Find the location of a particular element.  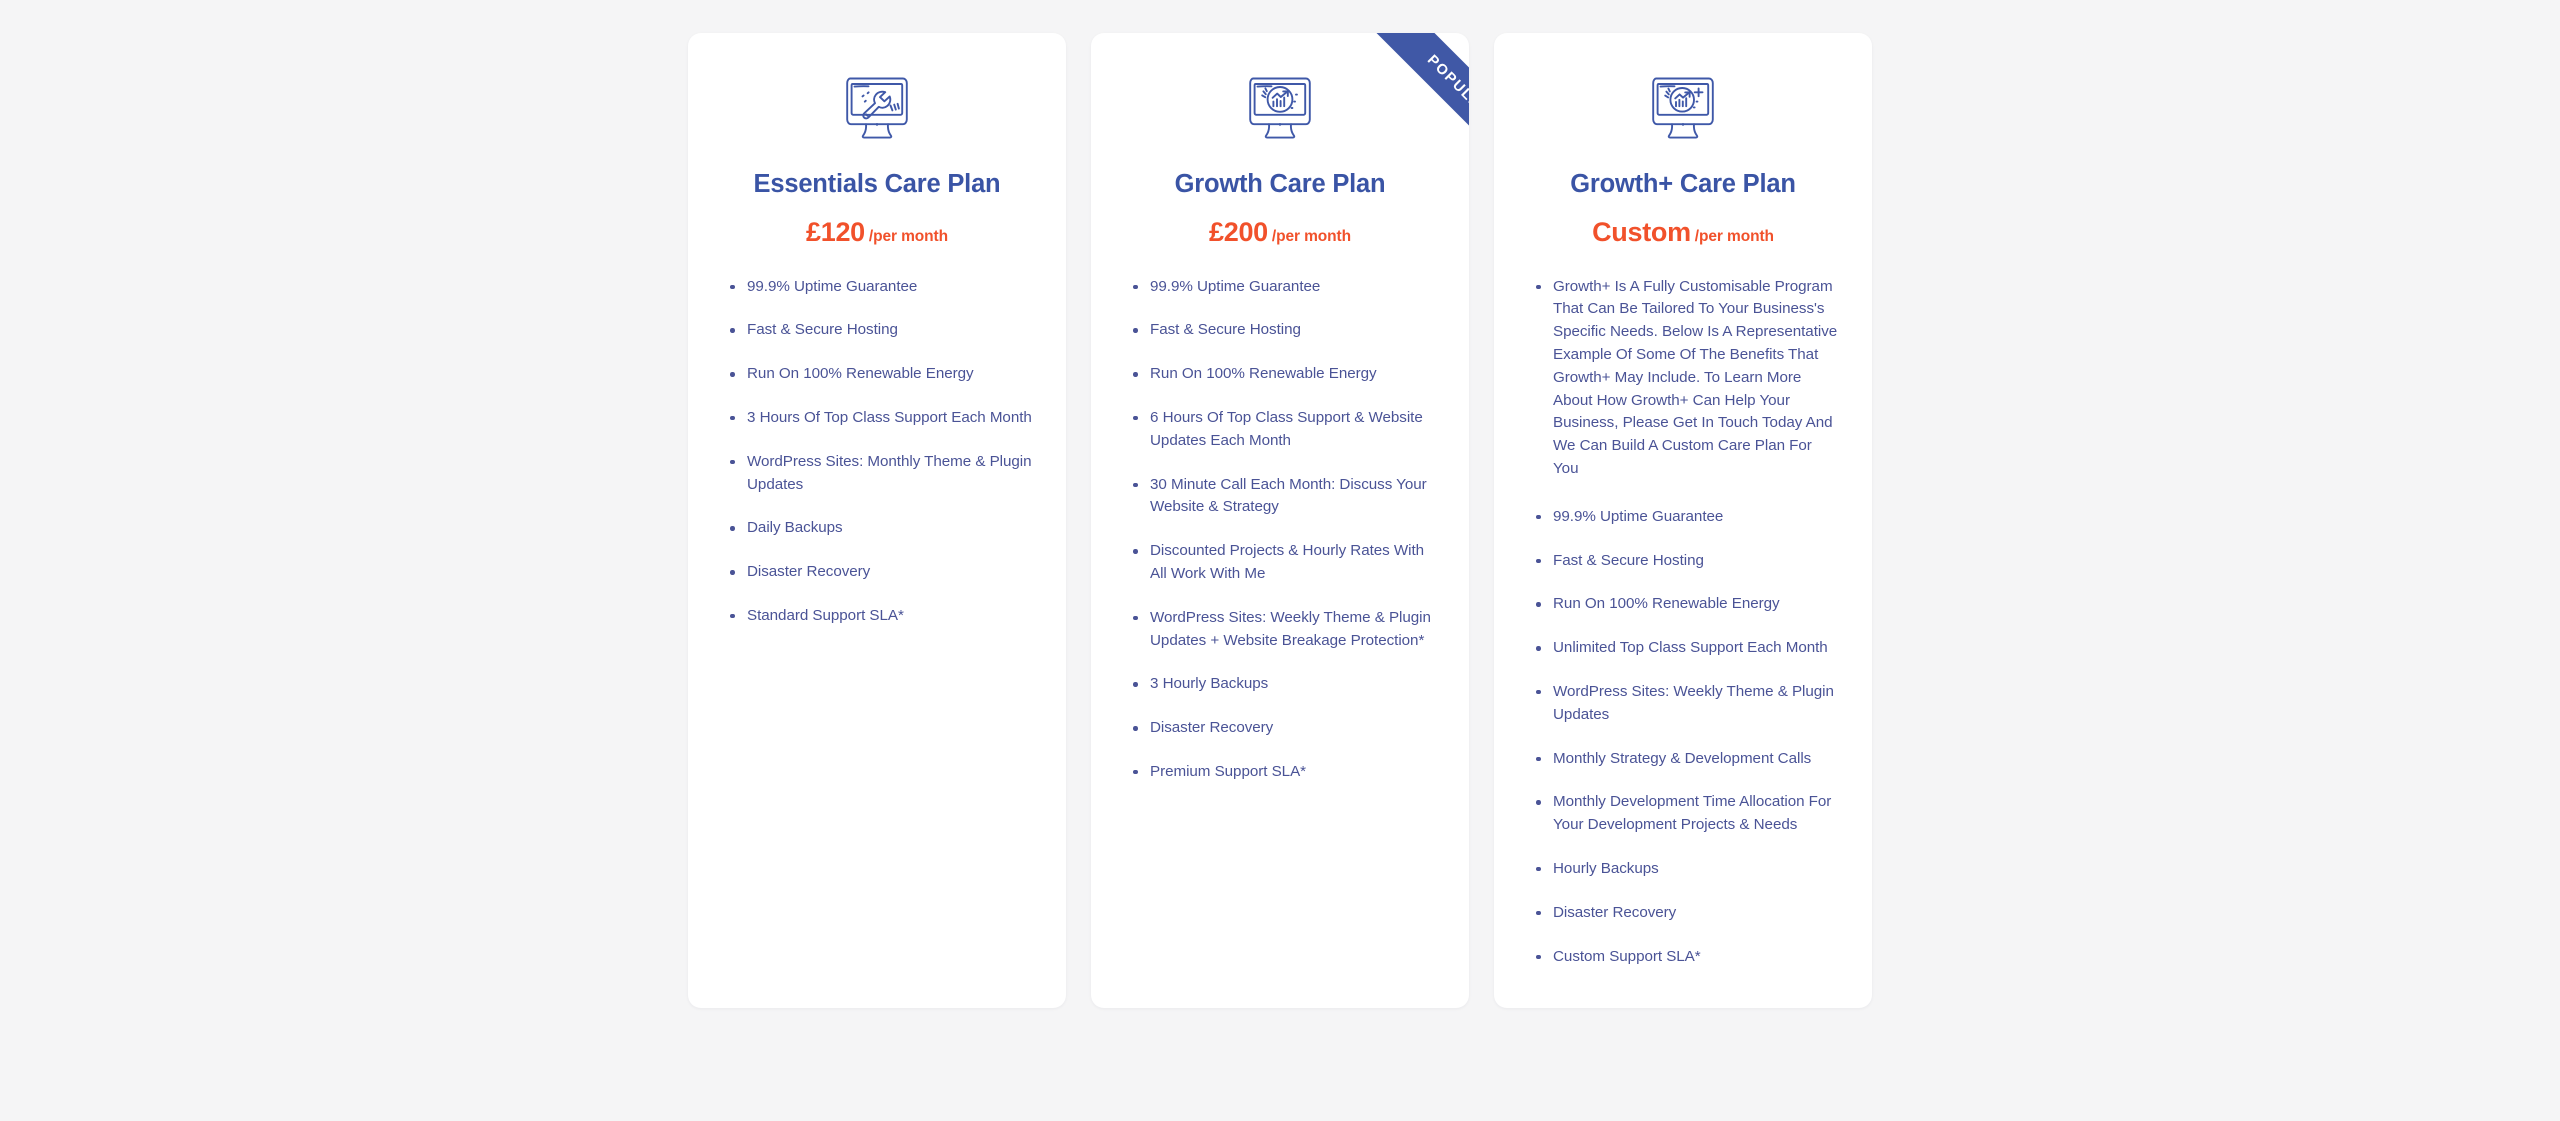

plan-price: £200 is located at coordinates (1238, 231).